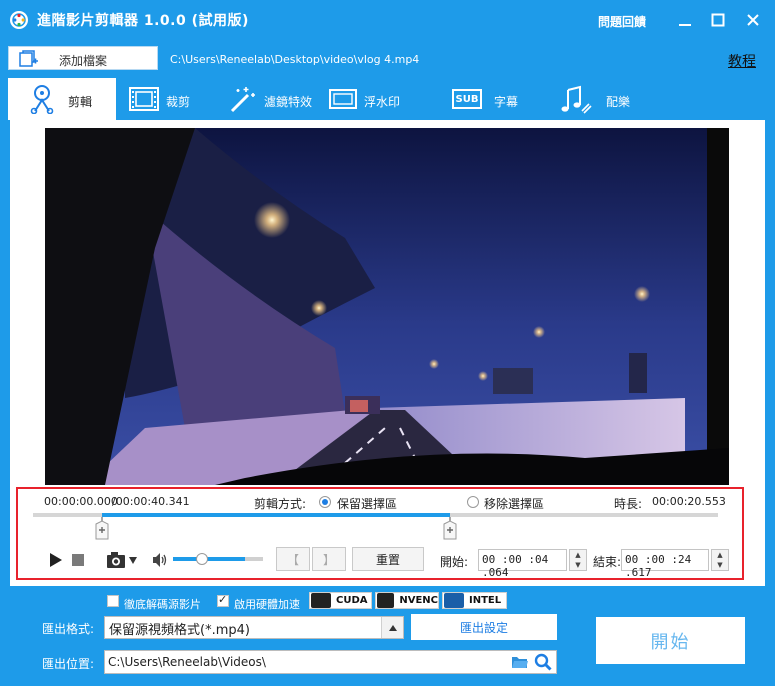 The width and height of the screenshot is (775, 686). What do you see at coordinates (223, 600) in the screenshot?
I see `hw-accel-checkbox` at bounding box center [223, 600].